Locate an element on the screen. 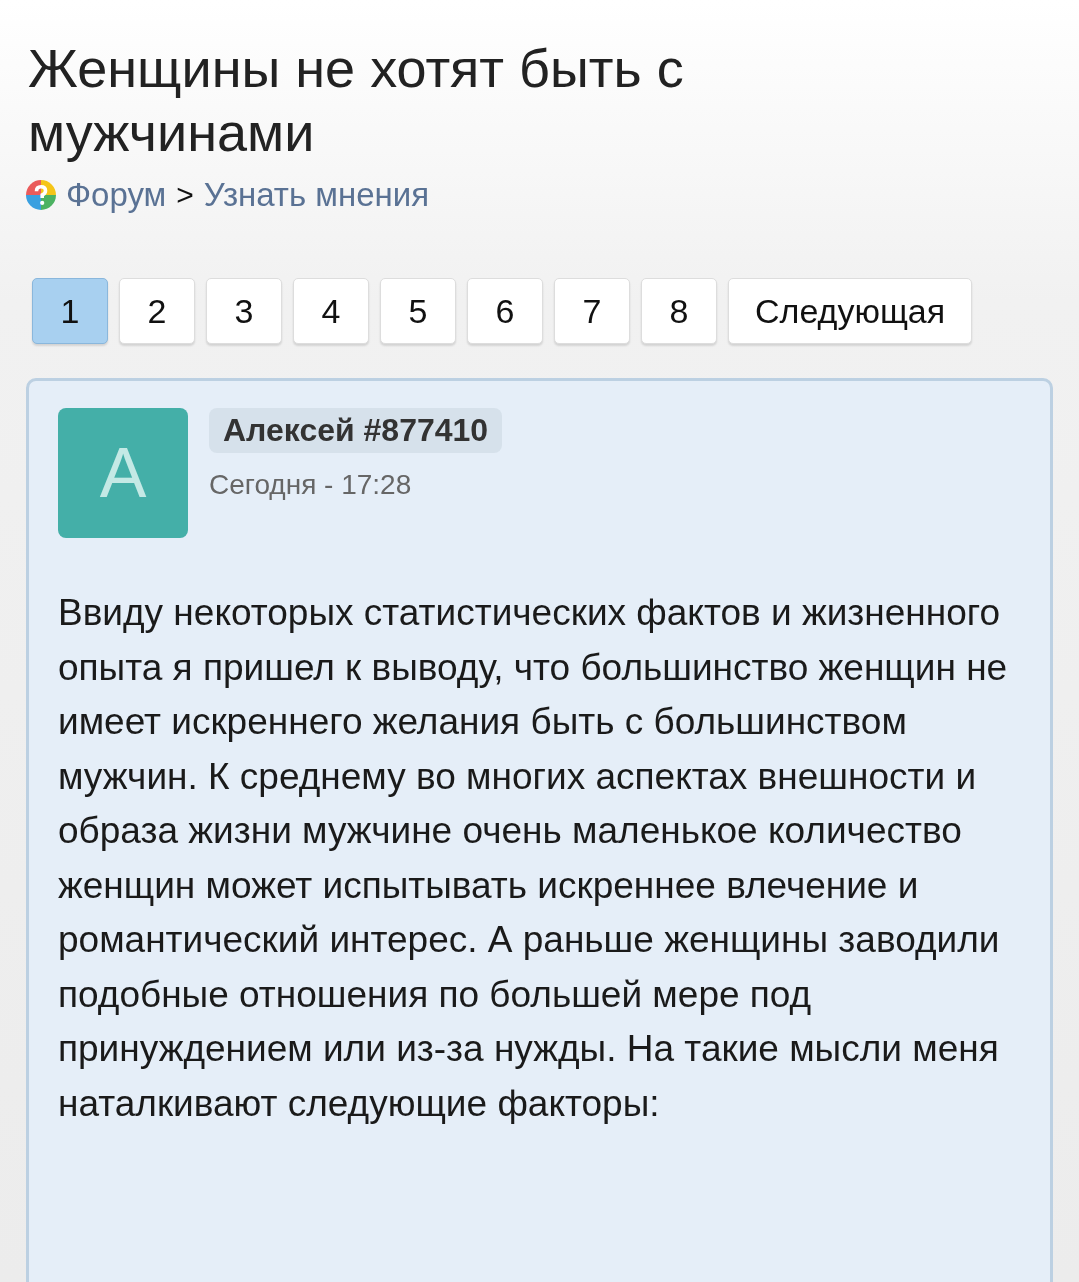  breadcrumb-link: Узнать мнения is located at coordinates (316, 195).